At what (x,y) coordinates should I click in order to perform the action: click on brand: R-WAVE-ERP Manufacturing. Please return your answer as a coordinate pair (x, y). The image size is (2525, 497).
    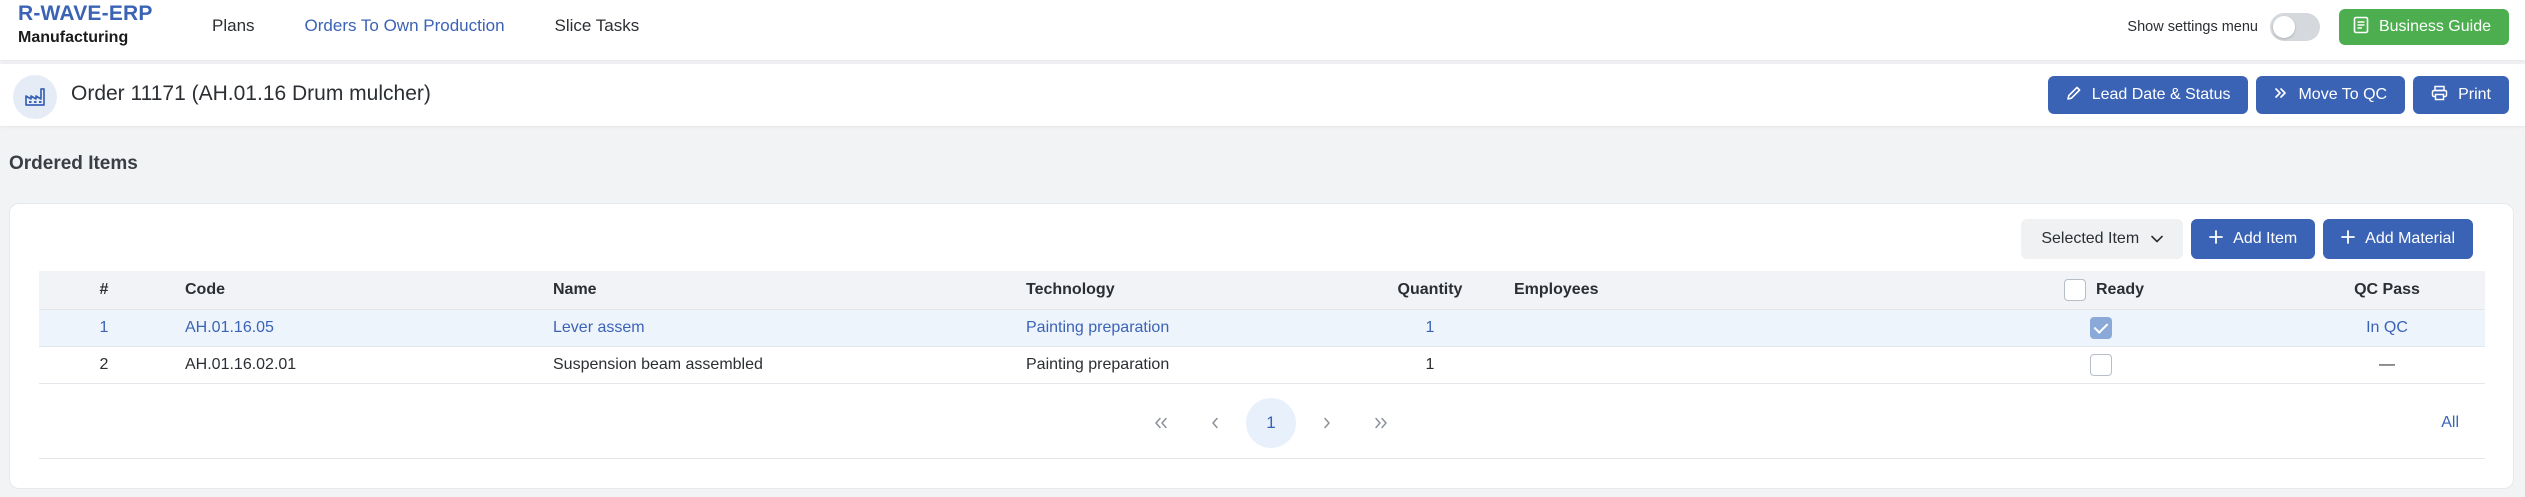
    Looking at the image, I should click on (85, 24).